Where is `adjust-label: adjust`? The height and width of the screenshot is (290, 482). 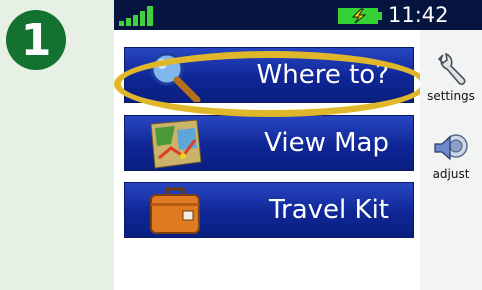
adjust-label: adjust is located at coordinates (451, 174).